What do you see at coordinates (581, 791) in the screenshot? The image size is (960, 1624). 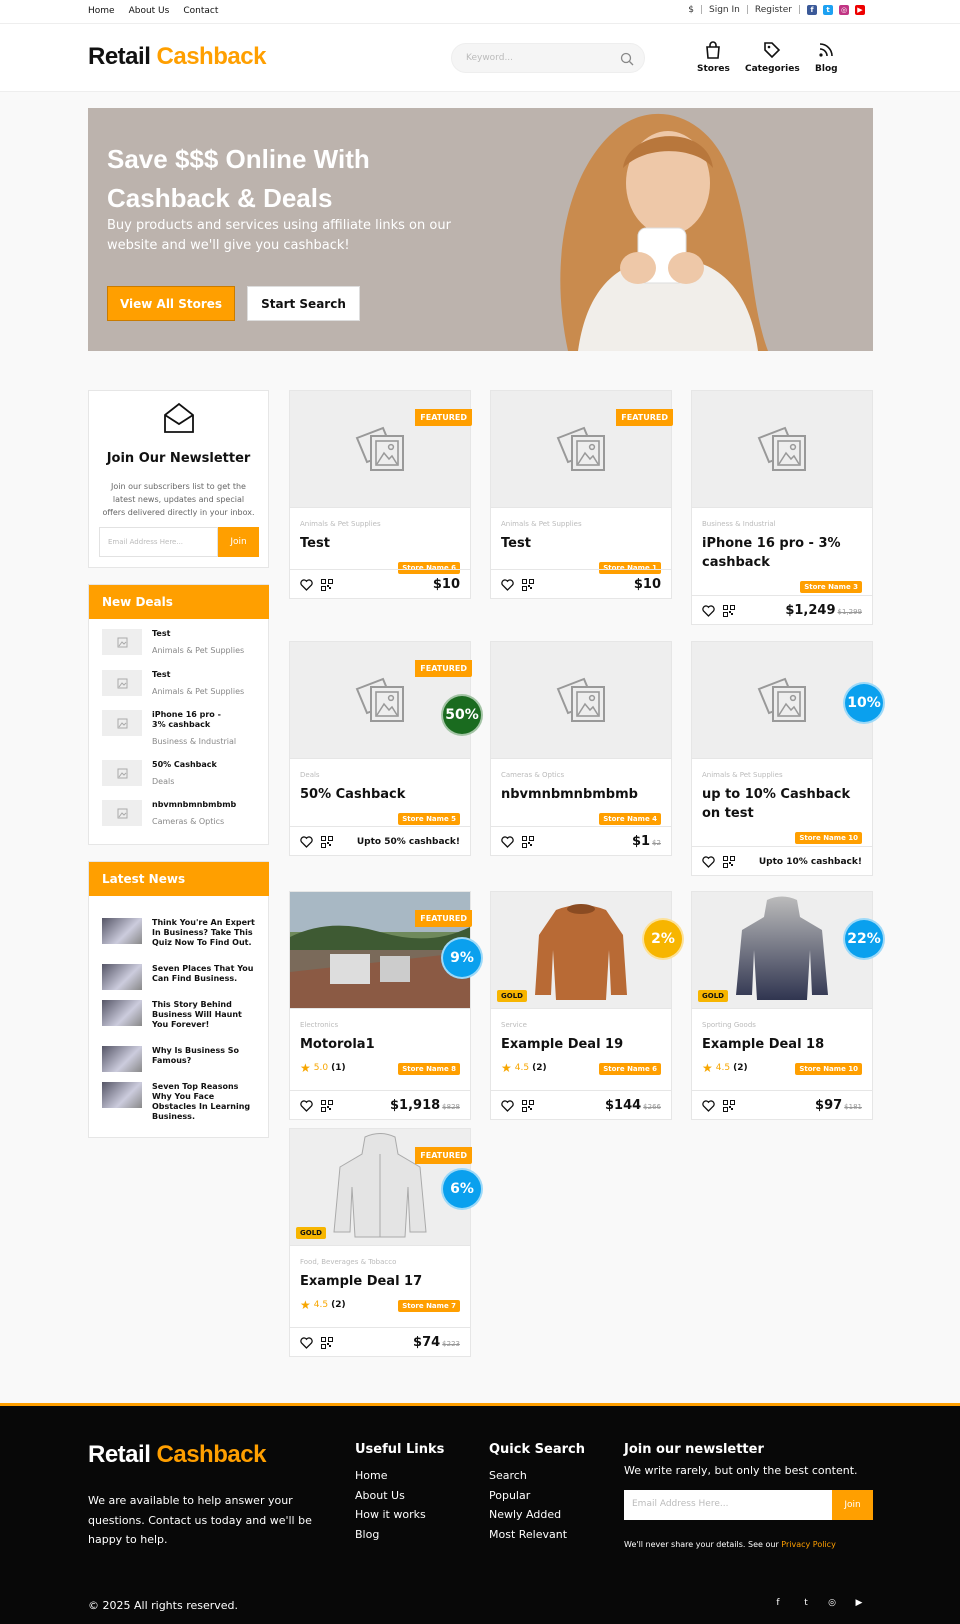 I see `card-title: nbvmnbmnbmbmb` at bounding box center [581, 791].